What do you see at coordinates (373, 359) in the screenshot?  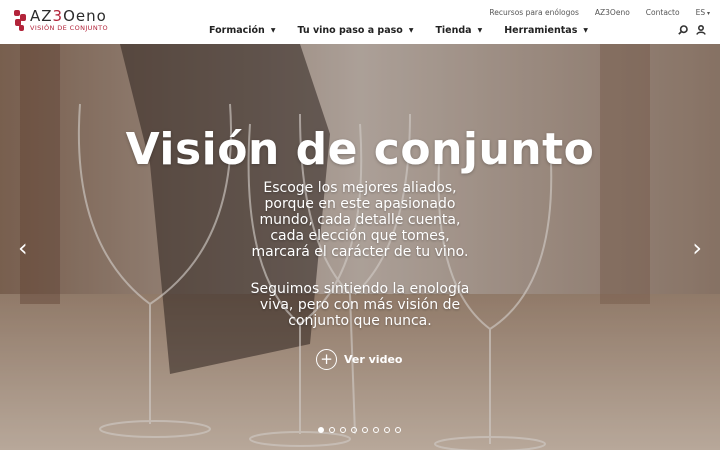 I see `watch-video-label: Ver video` at bounding box center [373, 359].